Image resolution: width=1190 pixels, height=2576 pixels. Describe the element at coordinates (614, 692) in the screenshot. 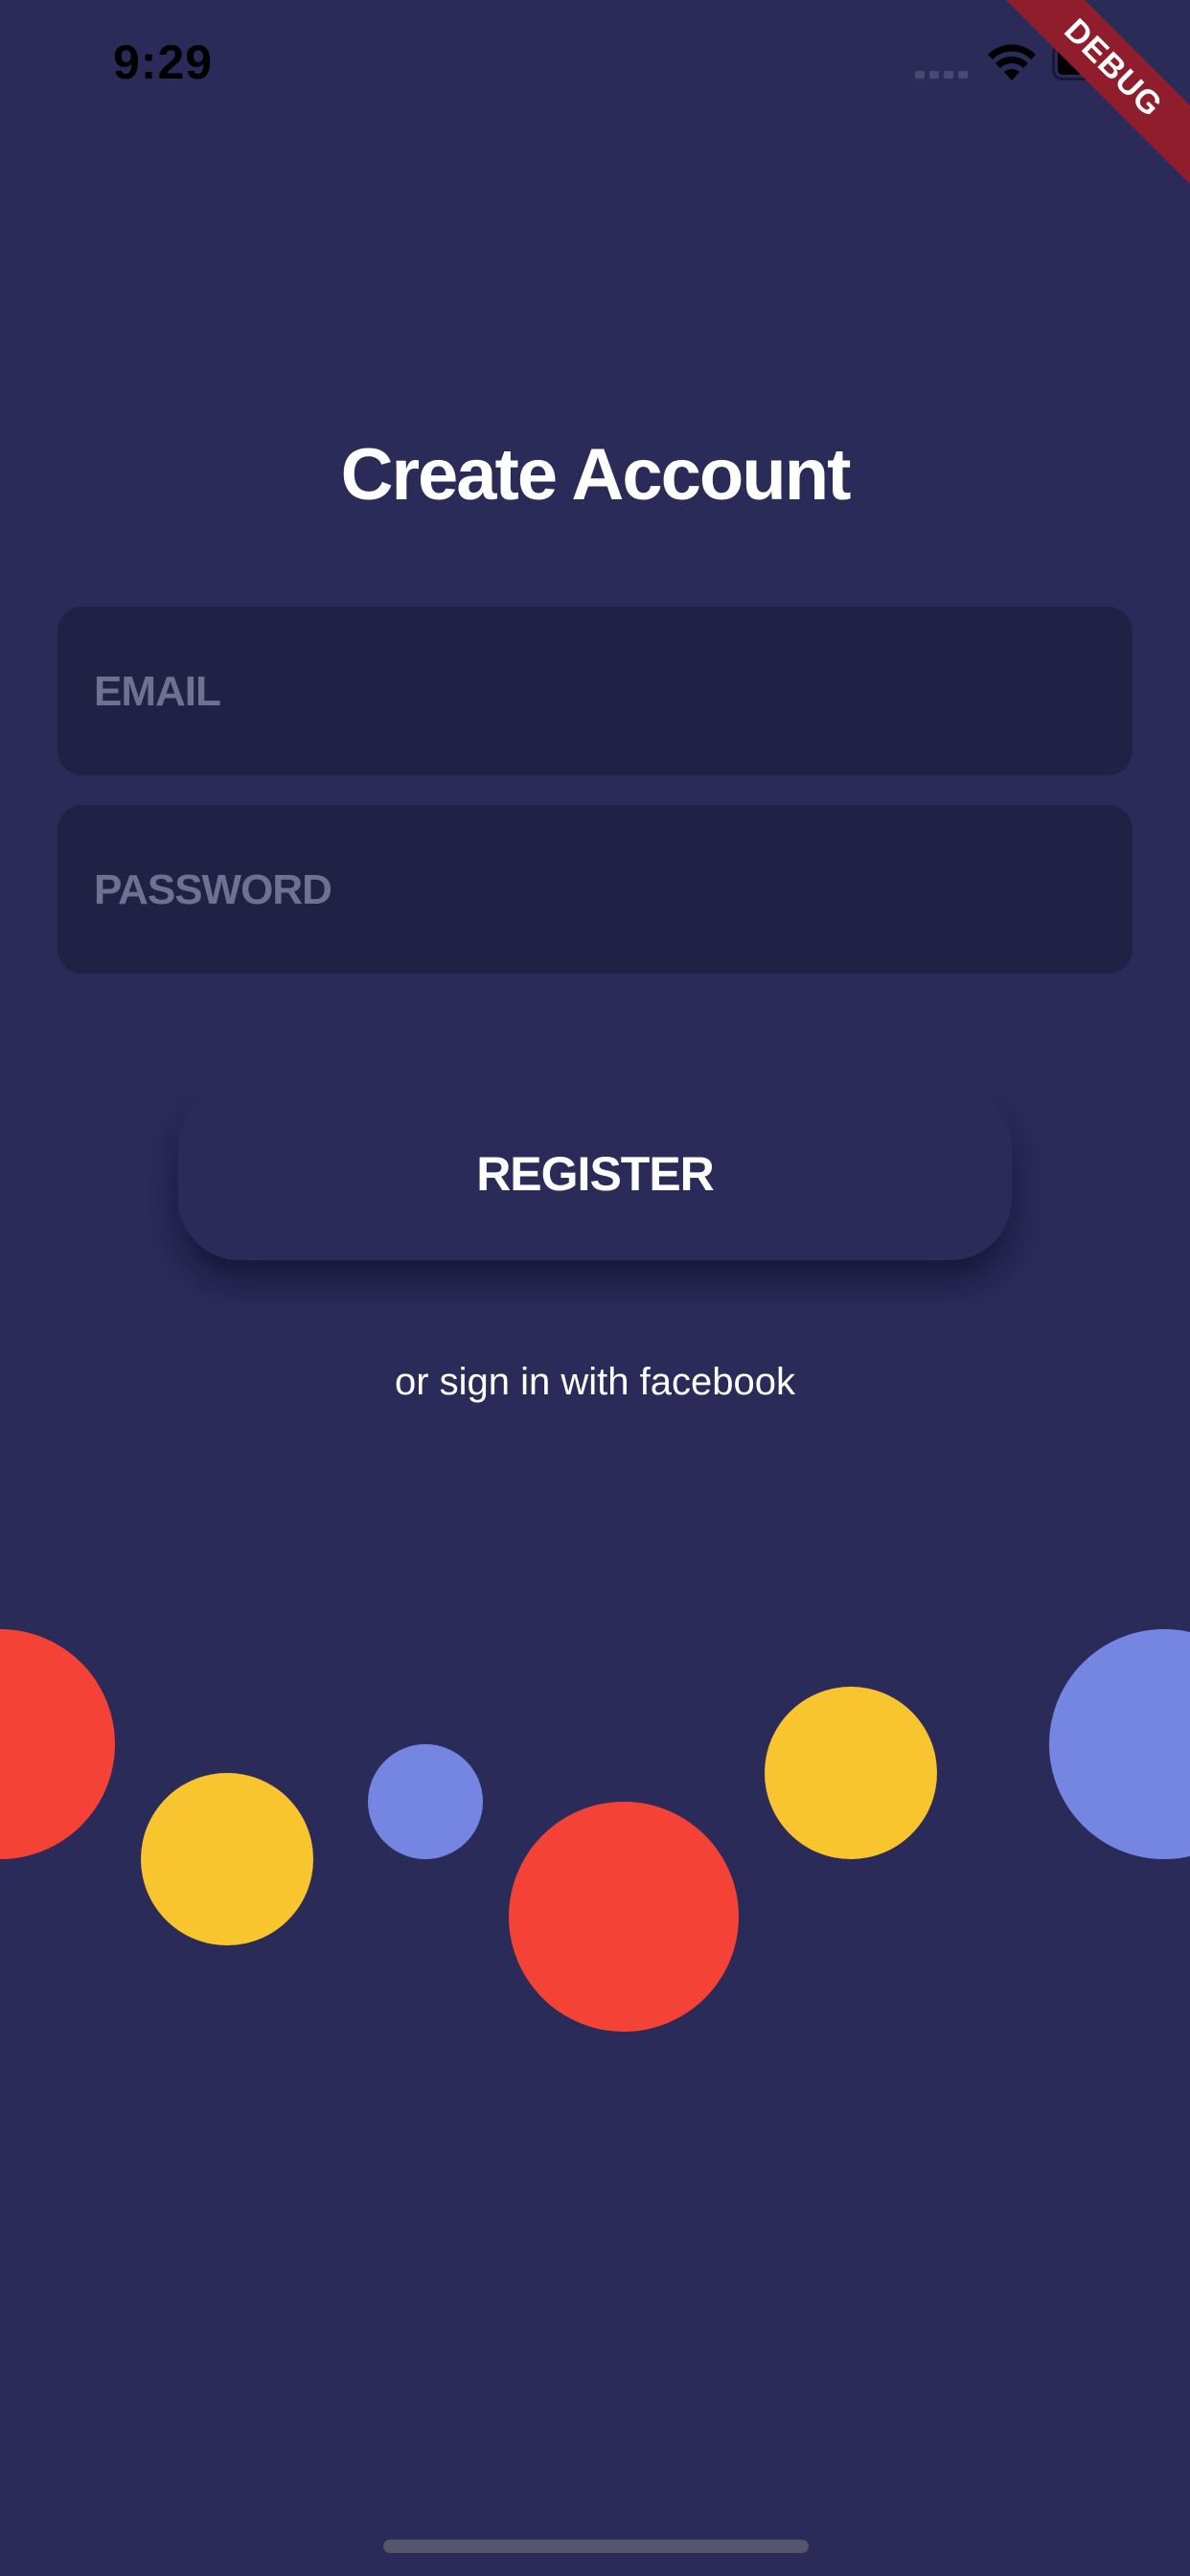

I see `email-field` at that location.